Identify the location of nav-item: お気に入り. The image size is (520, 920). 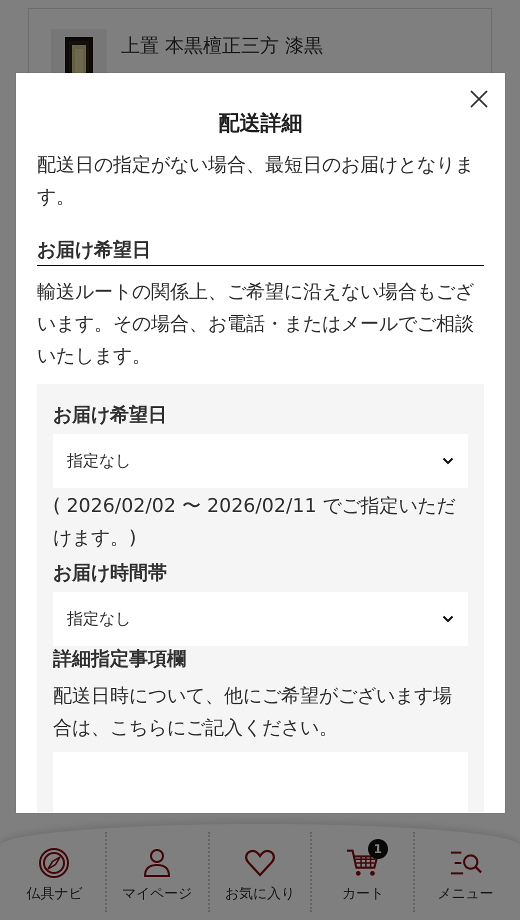
(260, 872).